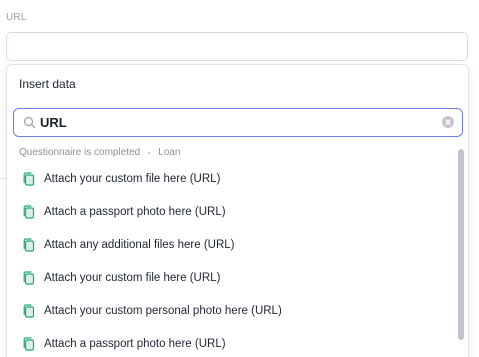  I want to click on clear-search-button, so click(448, 122).